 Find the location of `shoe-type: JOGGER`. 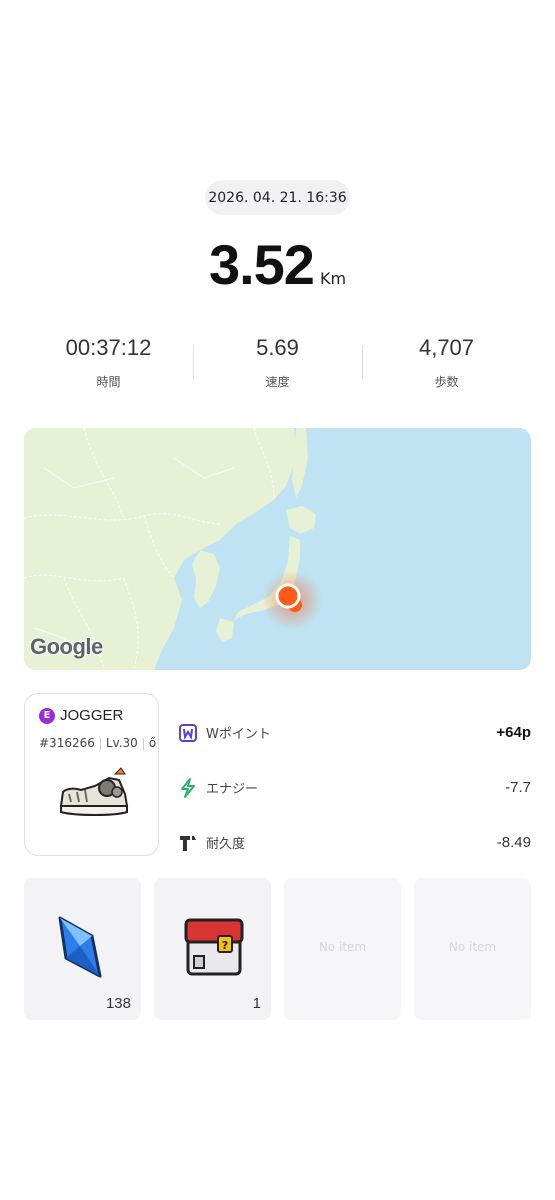

shoe-type: JOGGER is located at coordinates (92, 715).